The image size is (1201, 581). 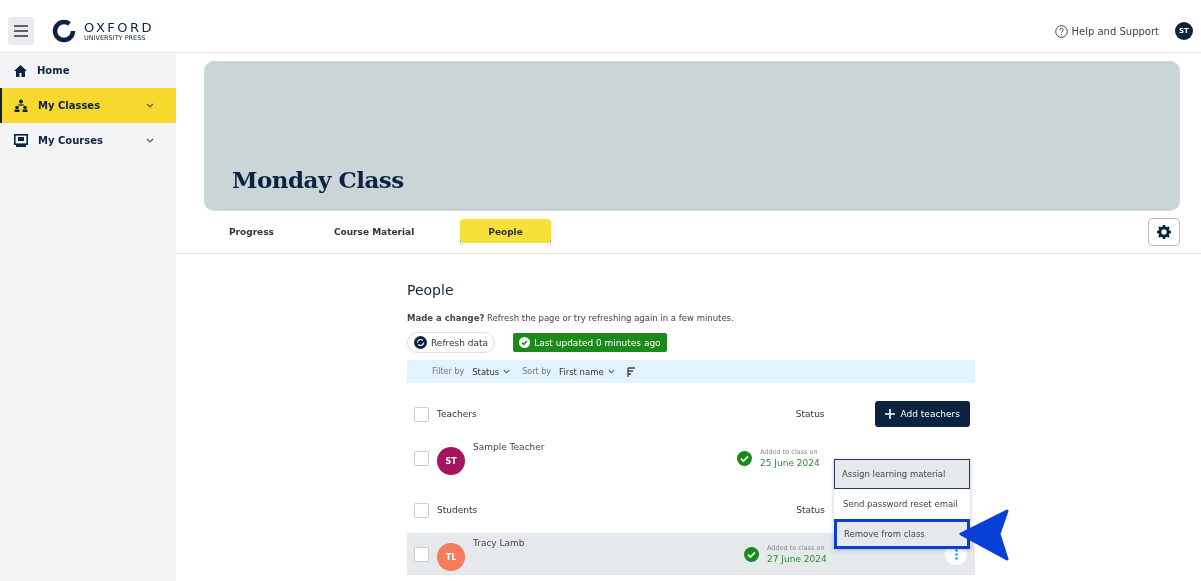 I want to click on sidebar-item: My Classes, so click(x=88, y=105).